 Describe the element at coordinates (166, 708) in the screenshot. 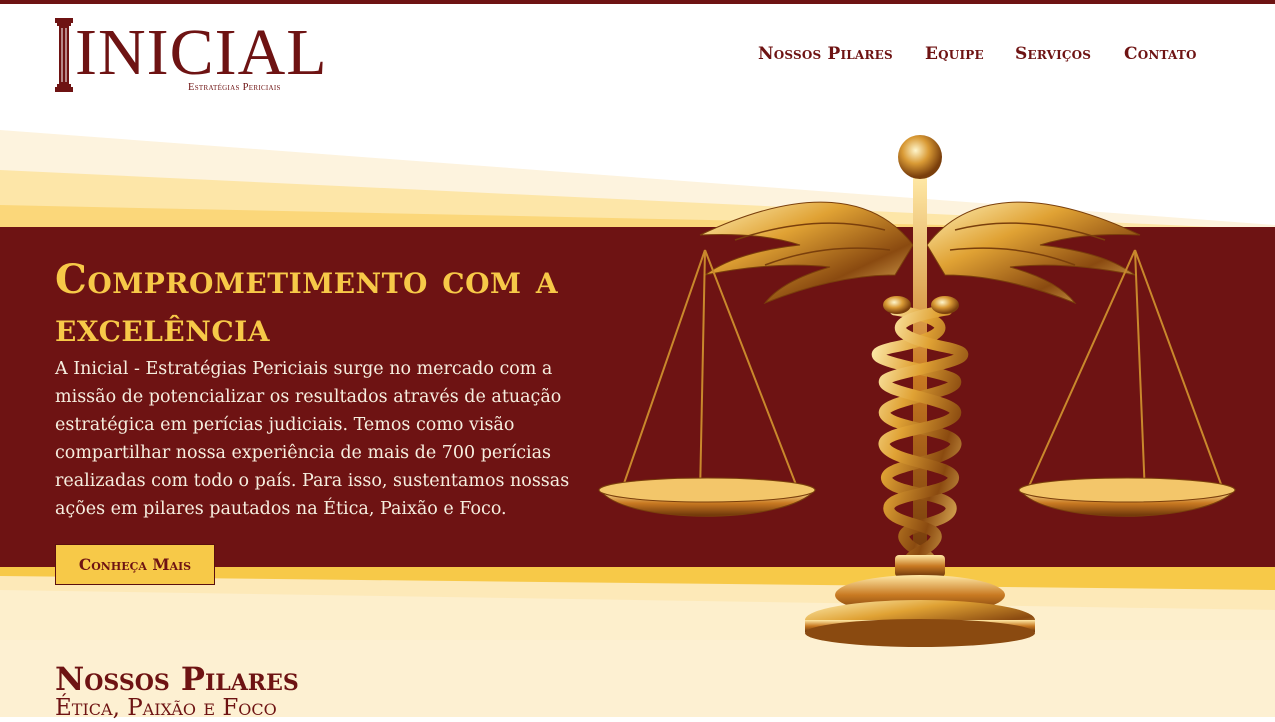

I see `pillars-section-subtitle: Ética, Paixão e Foco` at that location.